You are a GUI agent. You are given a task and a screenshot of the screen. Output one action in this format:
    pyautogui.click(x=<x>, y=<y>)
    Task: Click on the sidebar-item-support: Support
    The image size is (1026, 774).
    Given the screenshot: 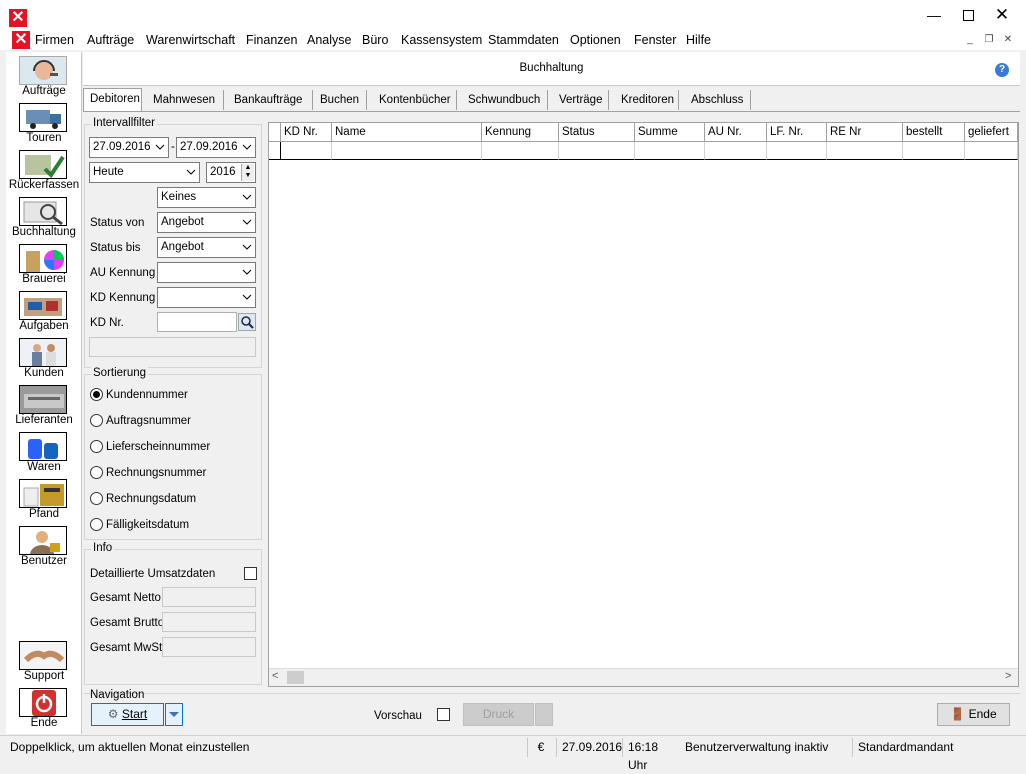 What is the action you would take?
    pyautogui.click(x=44, y=662)
    